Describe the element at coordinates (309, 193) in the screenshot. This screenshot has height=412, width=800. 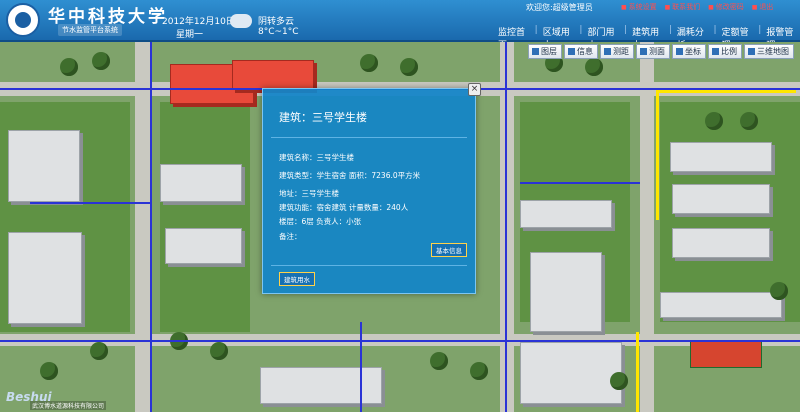
I see `building-address-field: 地址：三号学生楼` at that location.